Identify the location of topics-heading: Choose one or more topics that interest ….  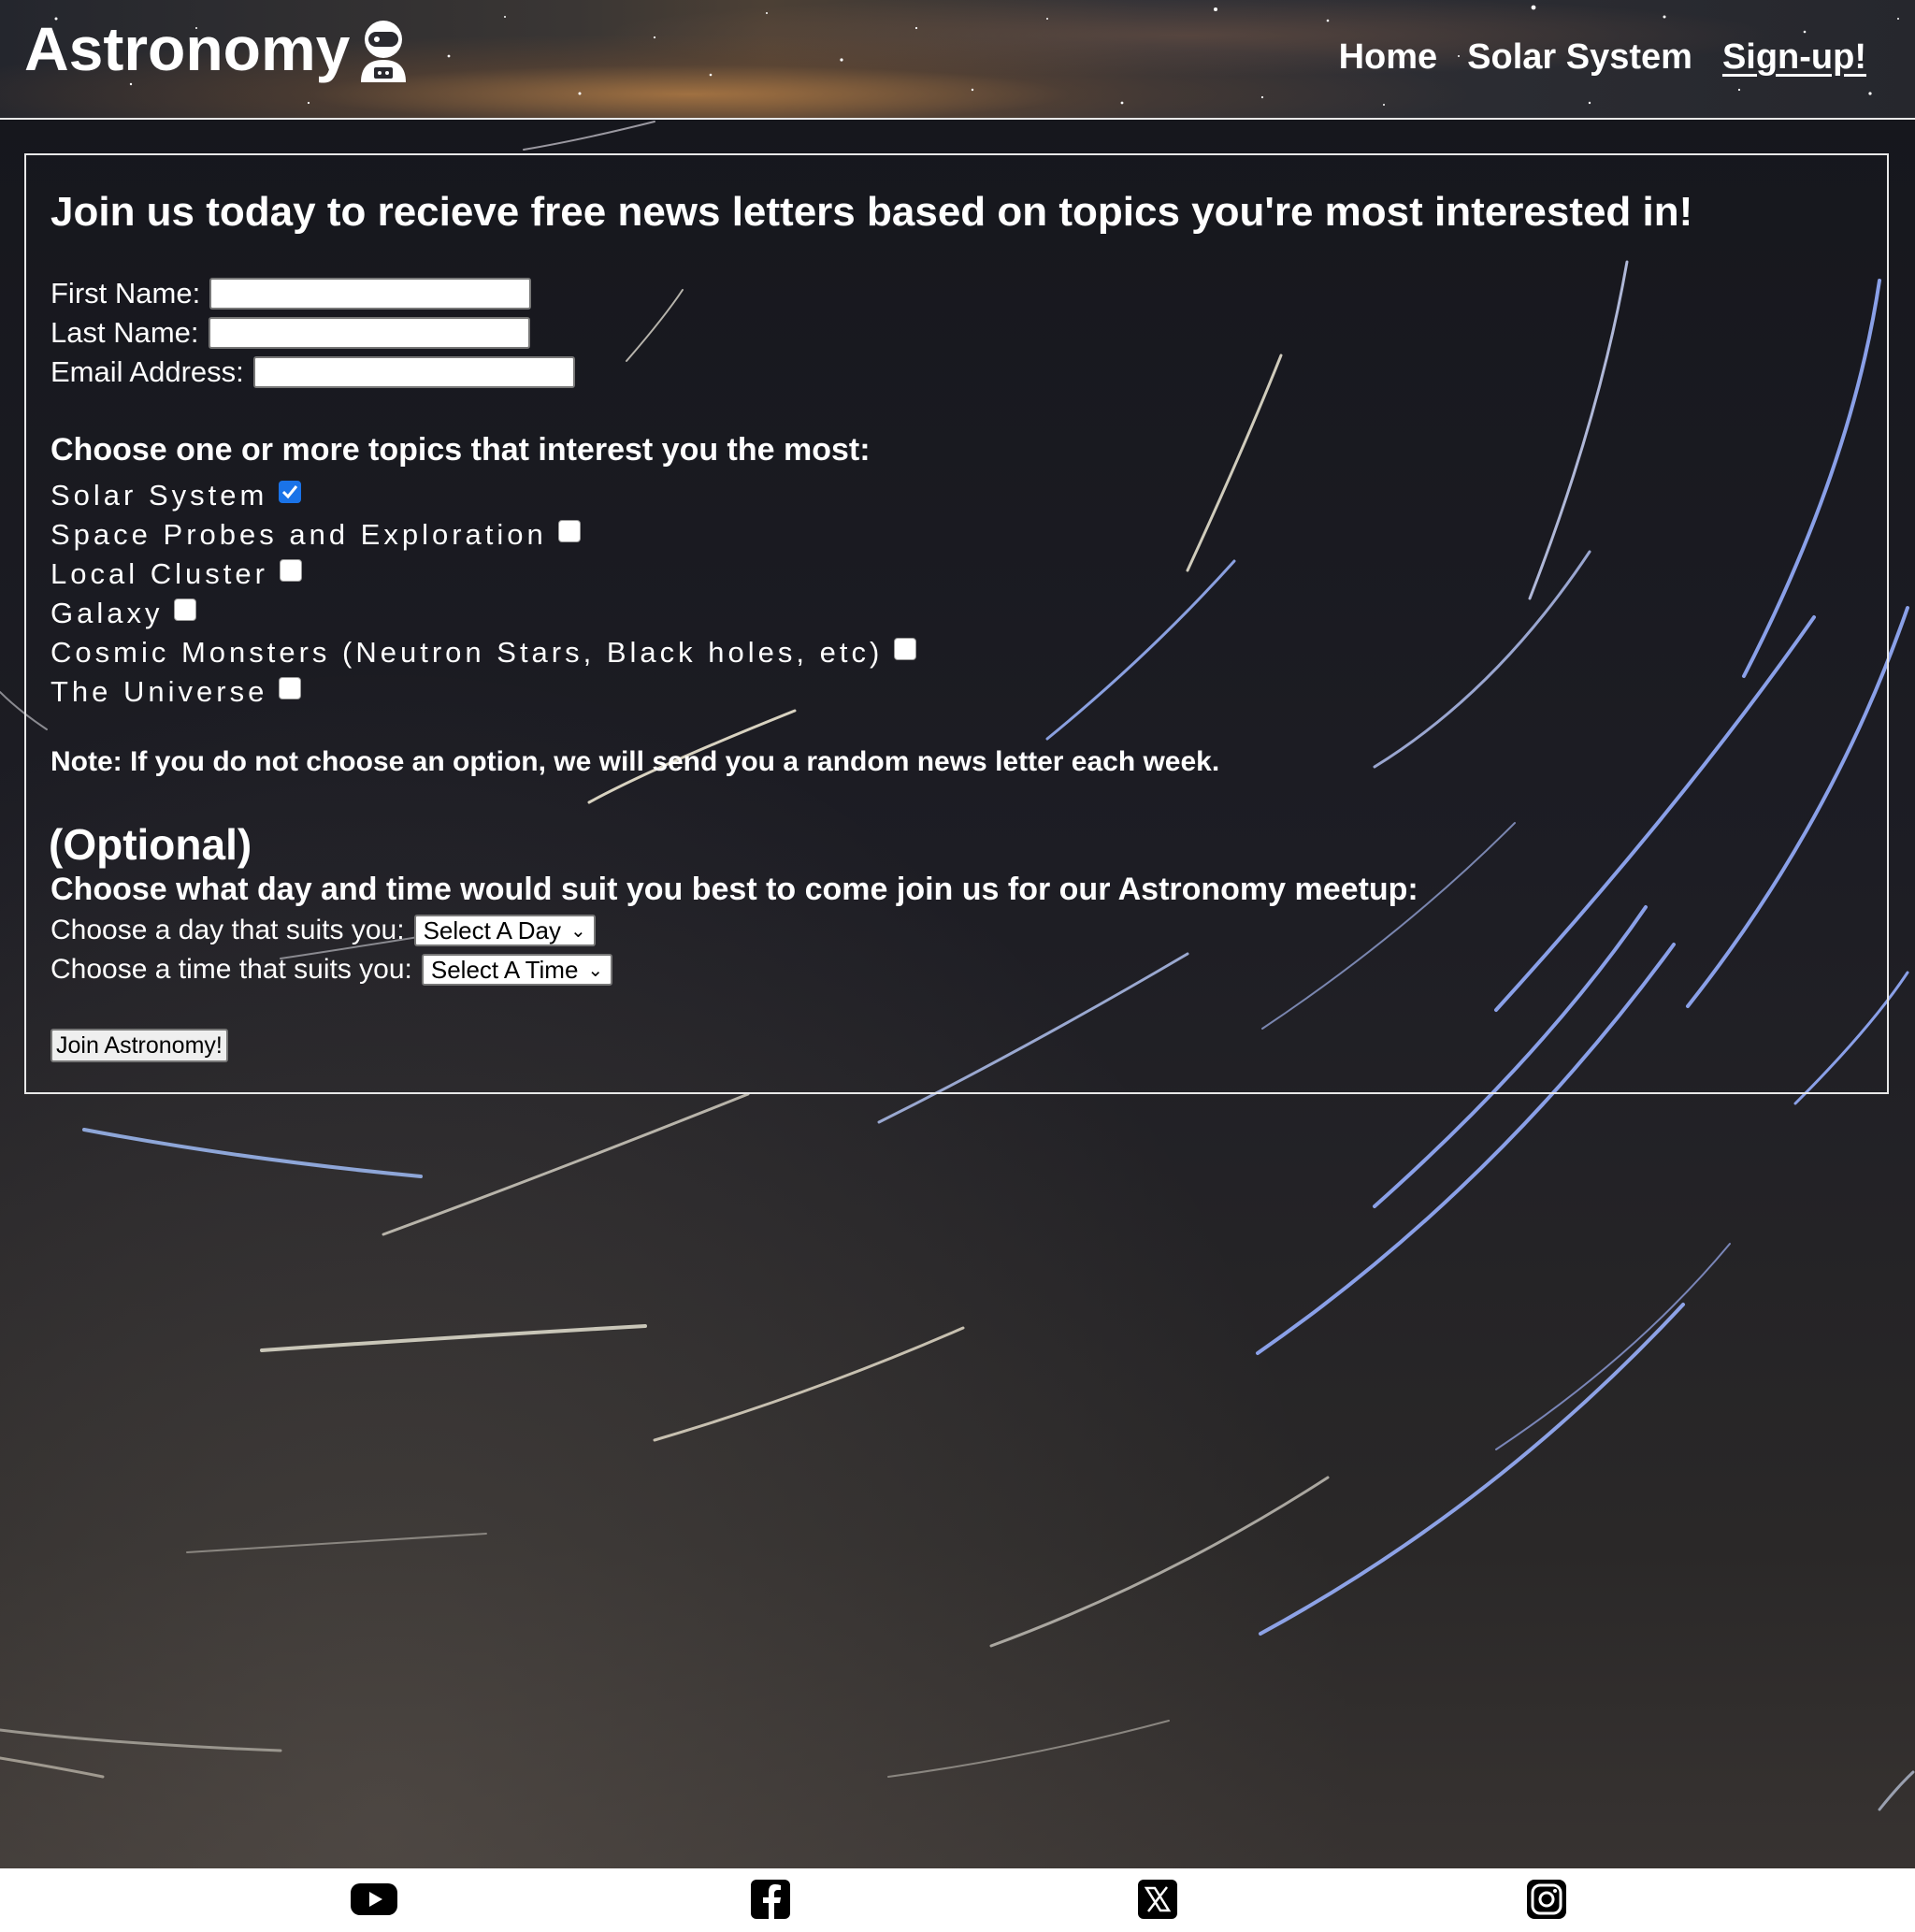
(460, 450).